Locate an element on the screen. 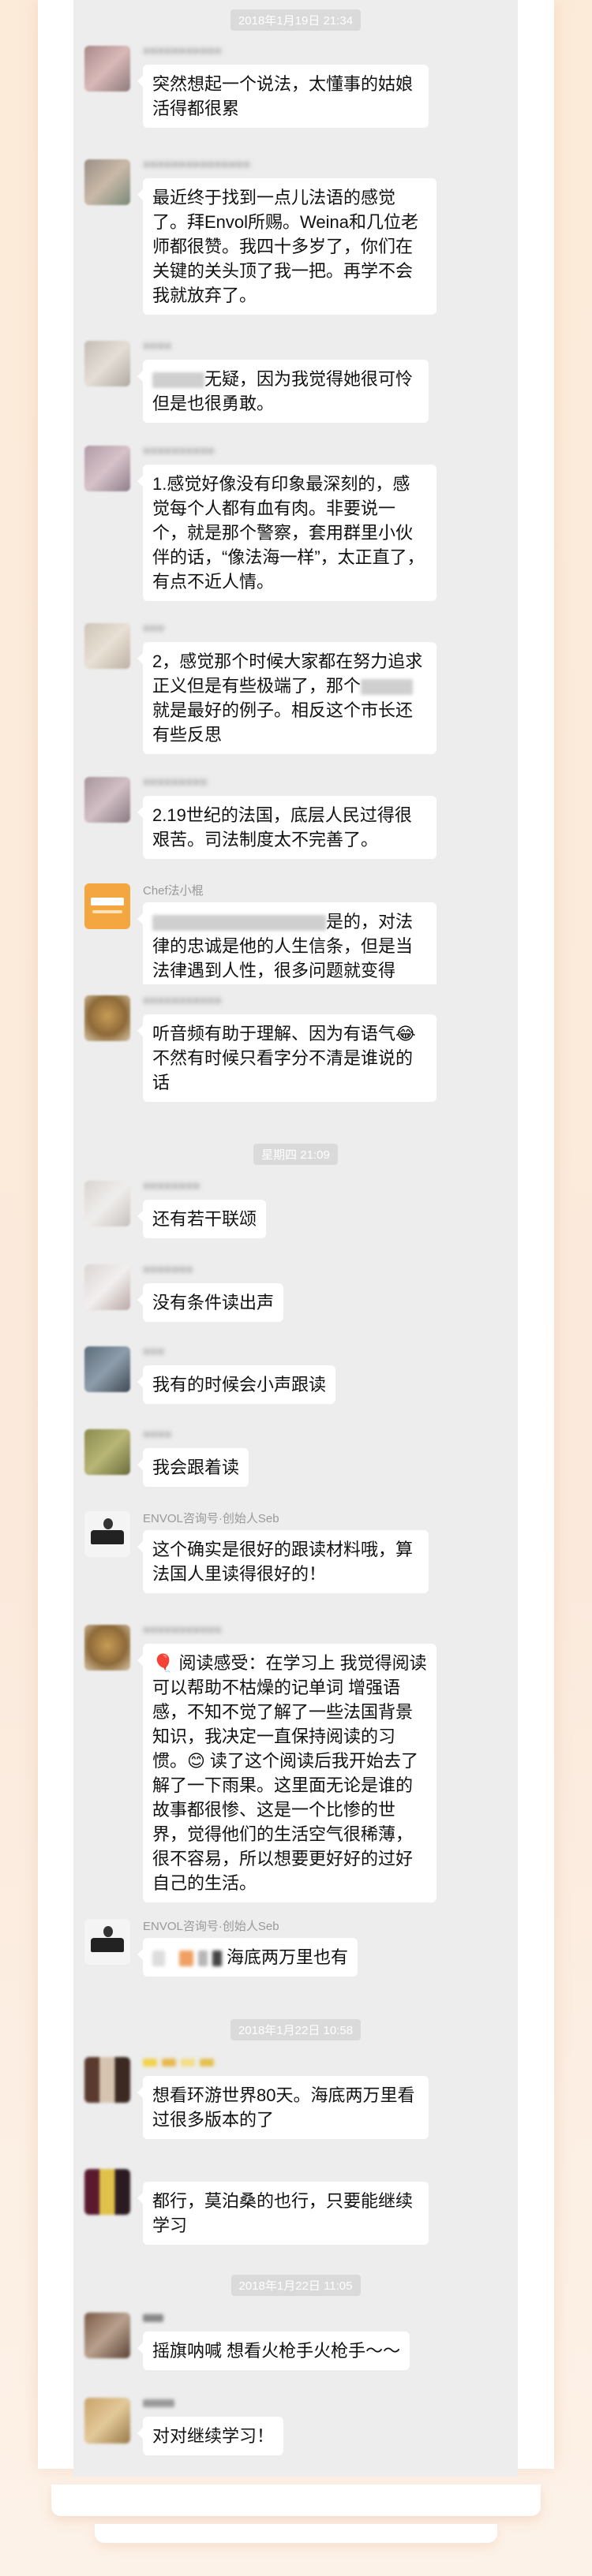 This screenshot has height=2576, width=592. timestamp: 星期四 21:09 is located at coordinates (295, 1154).